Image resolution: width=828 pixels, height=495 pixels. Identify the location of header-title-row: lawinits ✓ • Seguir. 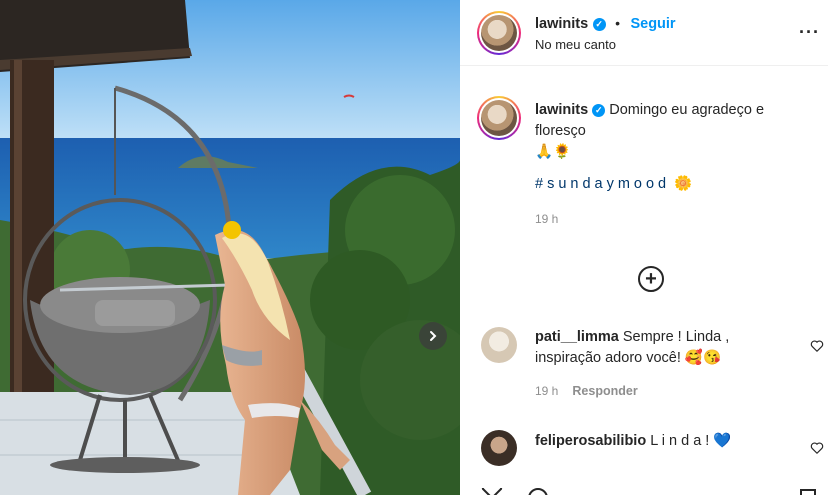
(605, 24).